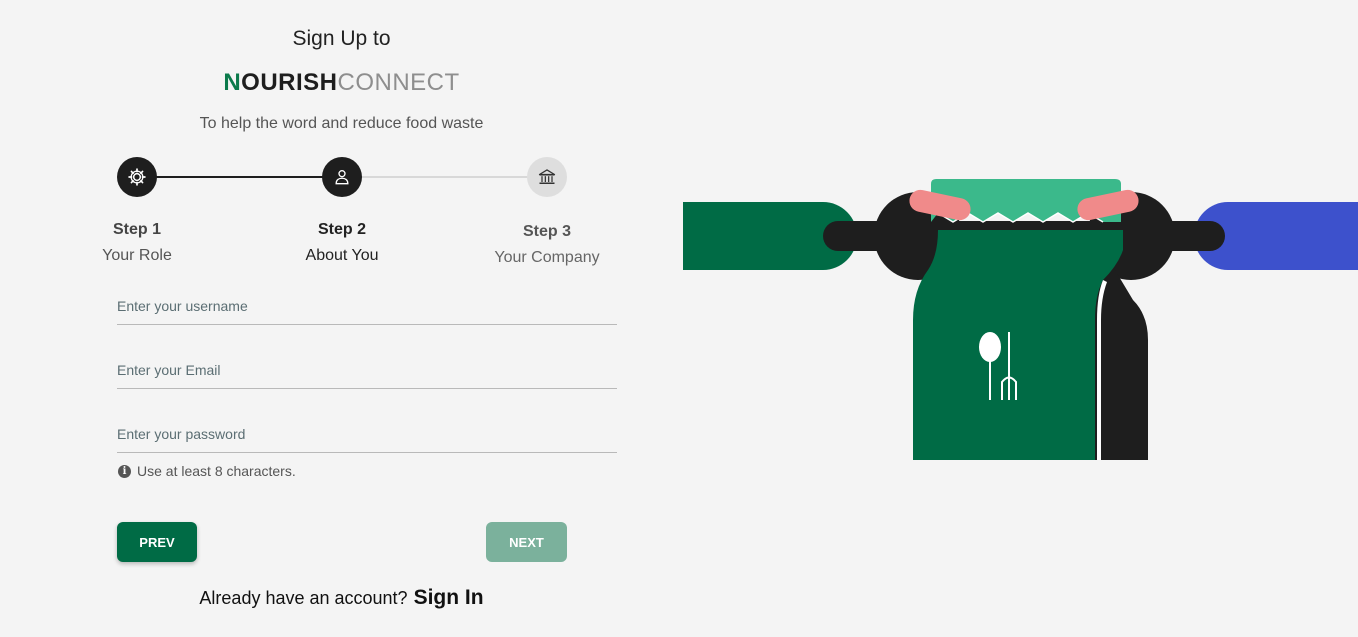  Describe the element at coordinates (444, 177) in the screenshot. I see `stepper-connector-pending` at that location.